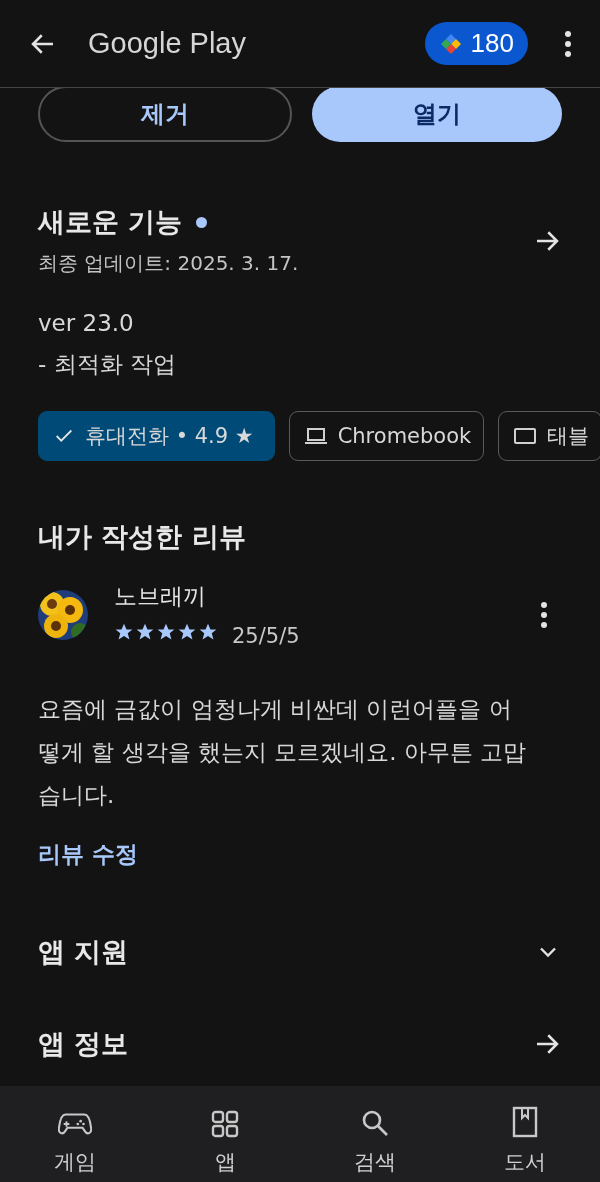 This screenshot has height=1182, width=600. I want to click on update-date: 최종 업데이트: 2025. 3. 17., so click(168, 263).